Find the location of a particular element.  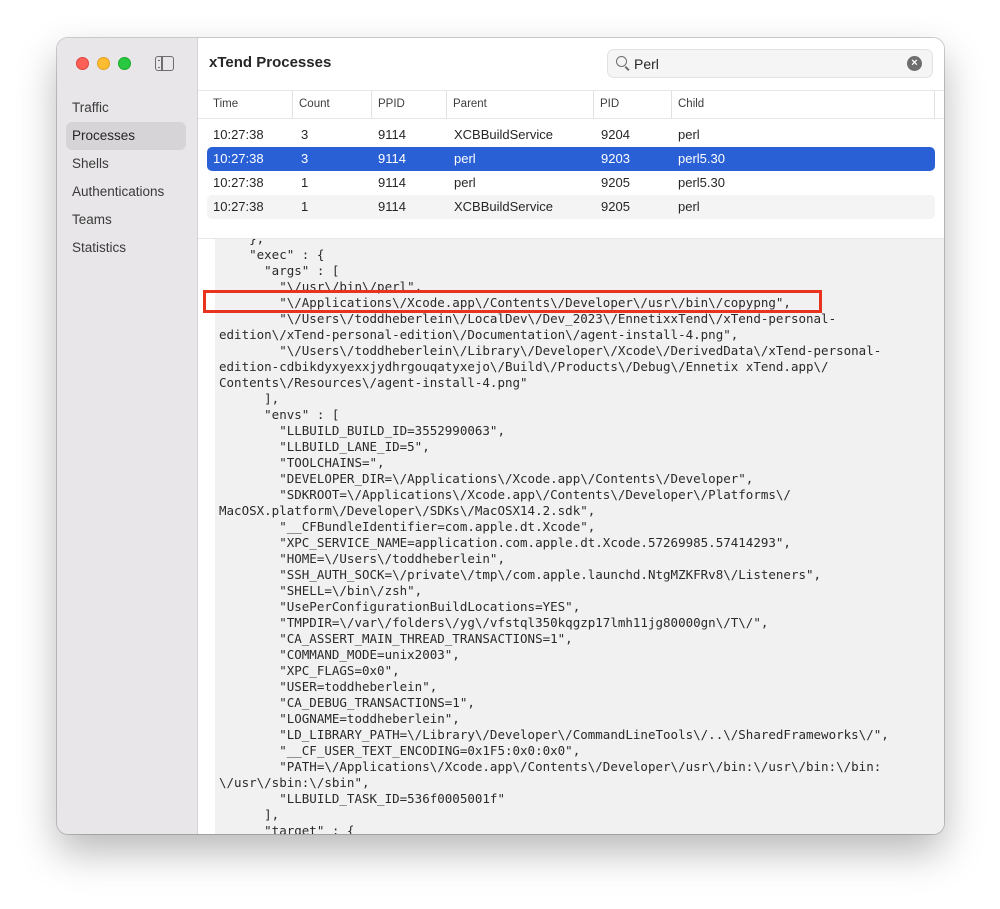

sidebar-toggle-icon is located at coordinates (164, 63).